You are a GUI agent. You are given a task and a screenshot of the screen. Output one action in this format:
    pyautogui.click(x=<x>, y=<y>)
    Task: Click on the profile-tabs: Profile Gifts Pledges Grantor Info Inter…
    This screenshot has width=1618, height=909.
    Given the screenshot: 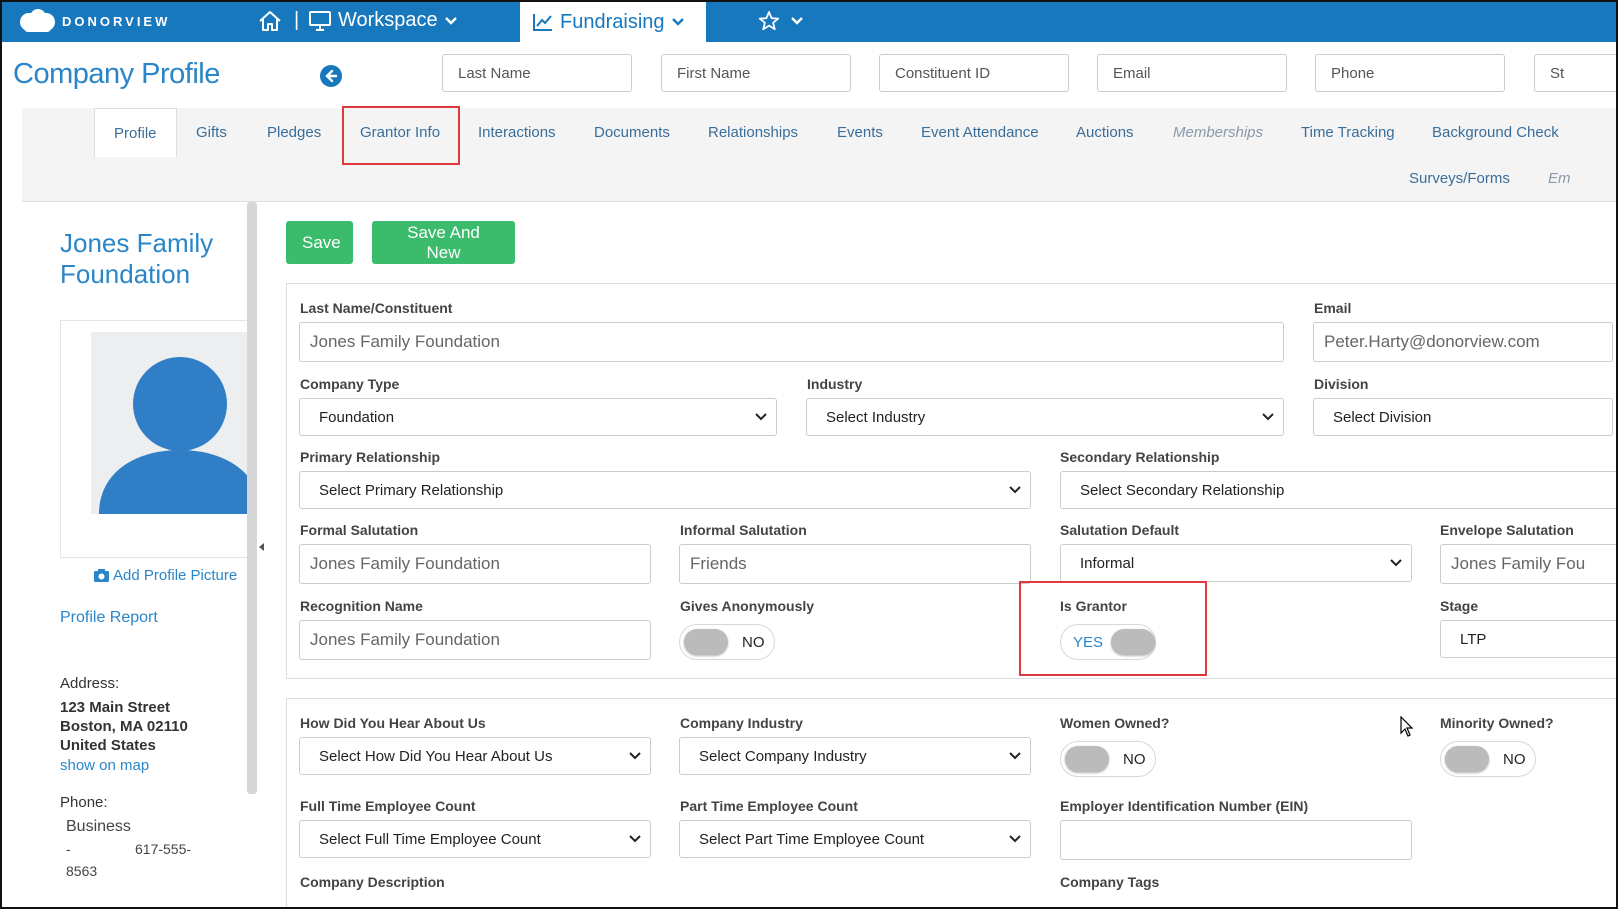 What is the action you would take?
    pyautogui.click(x=819, y=155)
    